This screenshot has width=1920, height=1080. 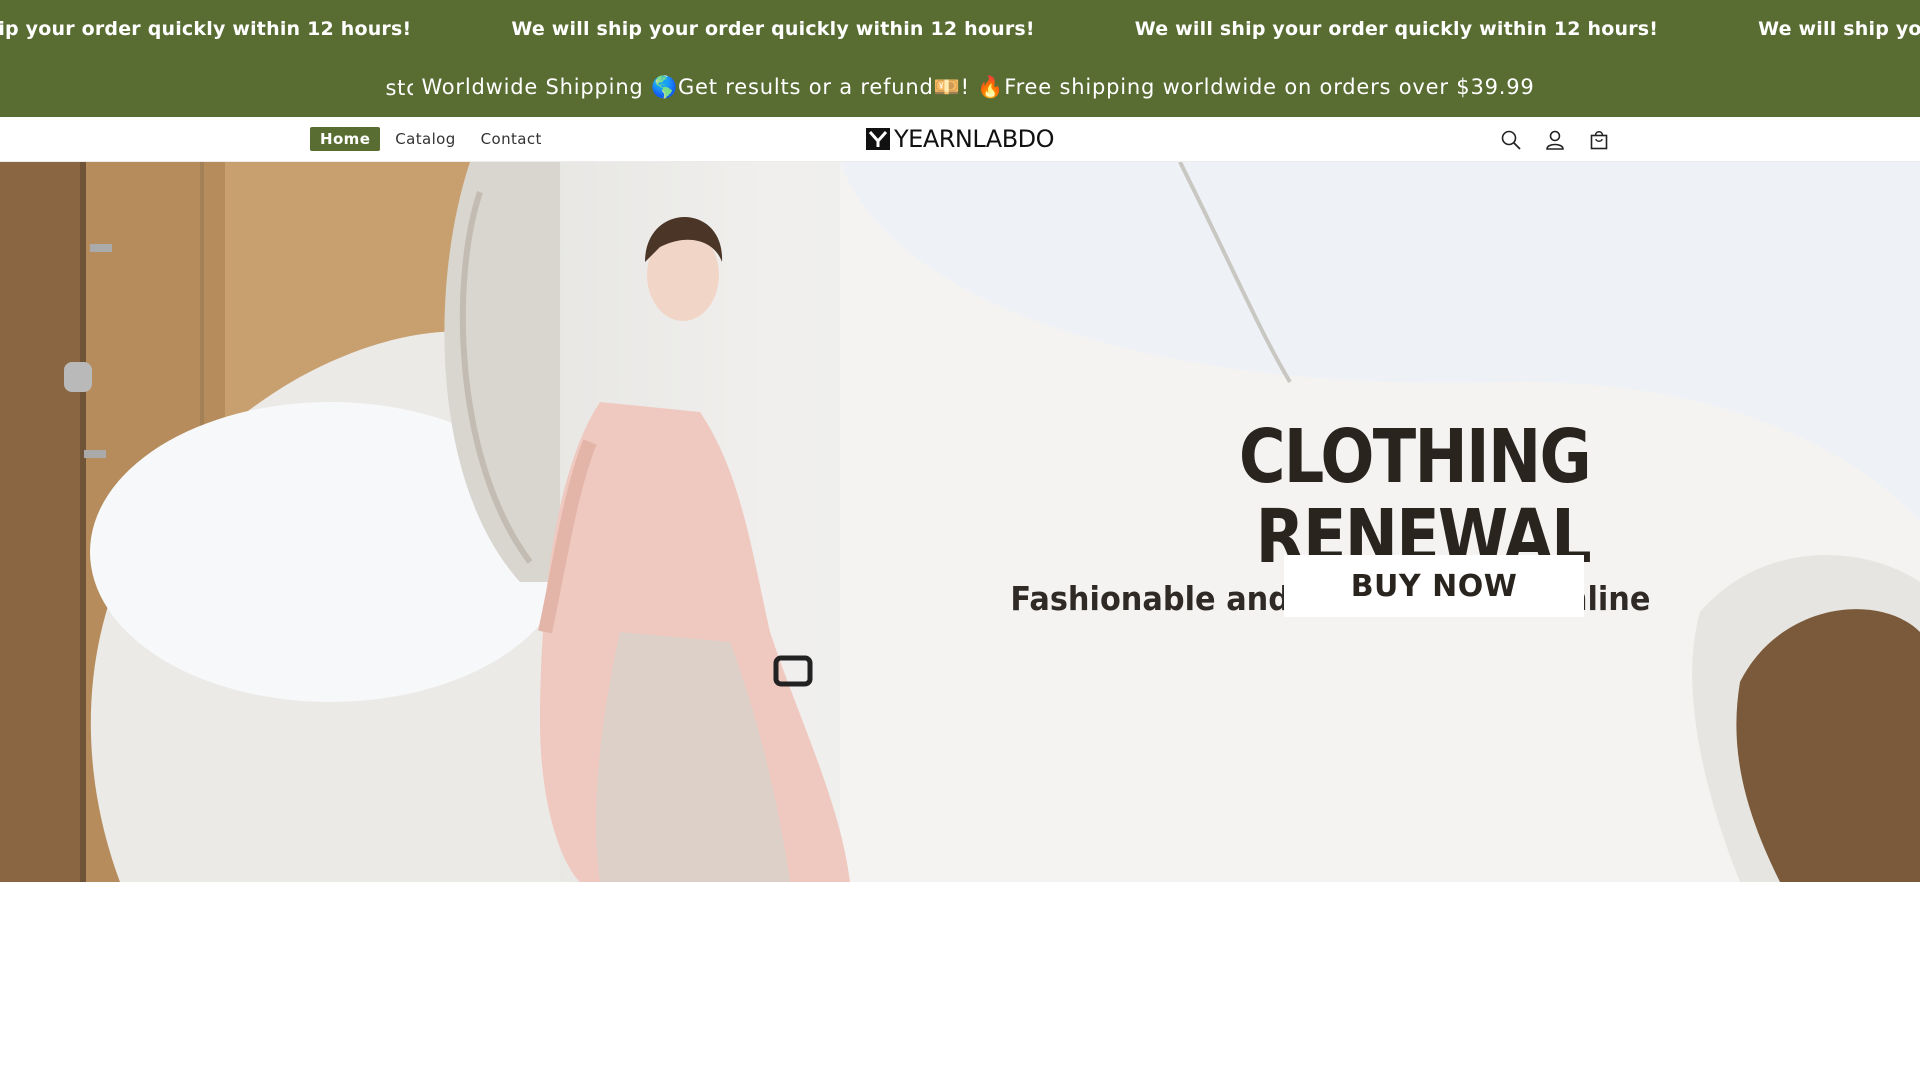 What do you see at coordinates (1434, 586) in the screenshot?
I see `buy-now-button: BUY NOW` at bounding box center [1434, 586].